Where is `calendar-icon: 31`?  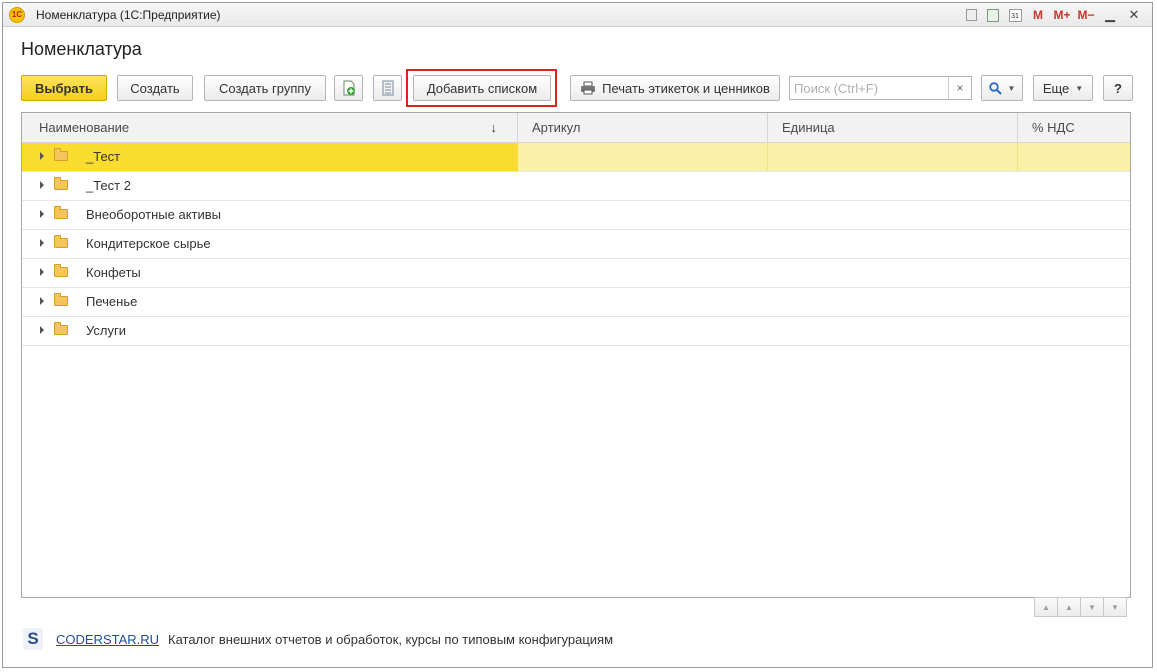
calendar-icon: 31 is located at coordinates (1015, 15).